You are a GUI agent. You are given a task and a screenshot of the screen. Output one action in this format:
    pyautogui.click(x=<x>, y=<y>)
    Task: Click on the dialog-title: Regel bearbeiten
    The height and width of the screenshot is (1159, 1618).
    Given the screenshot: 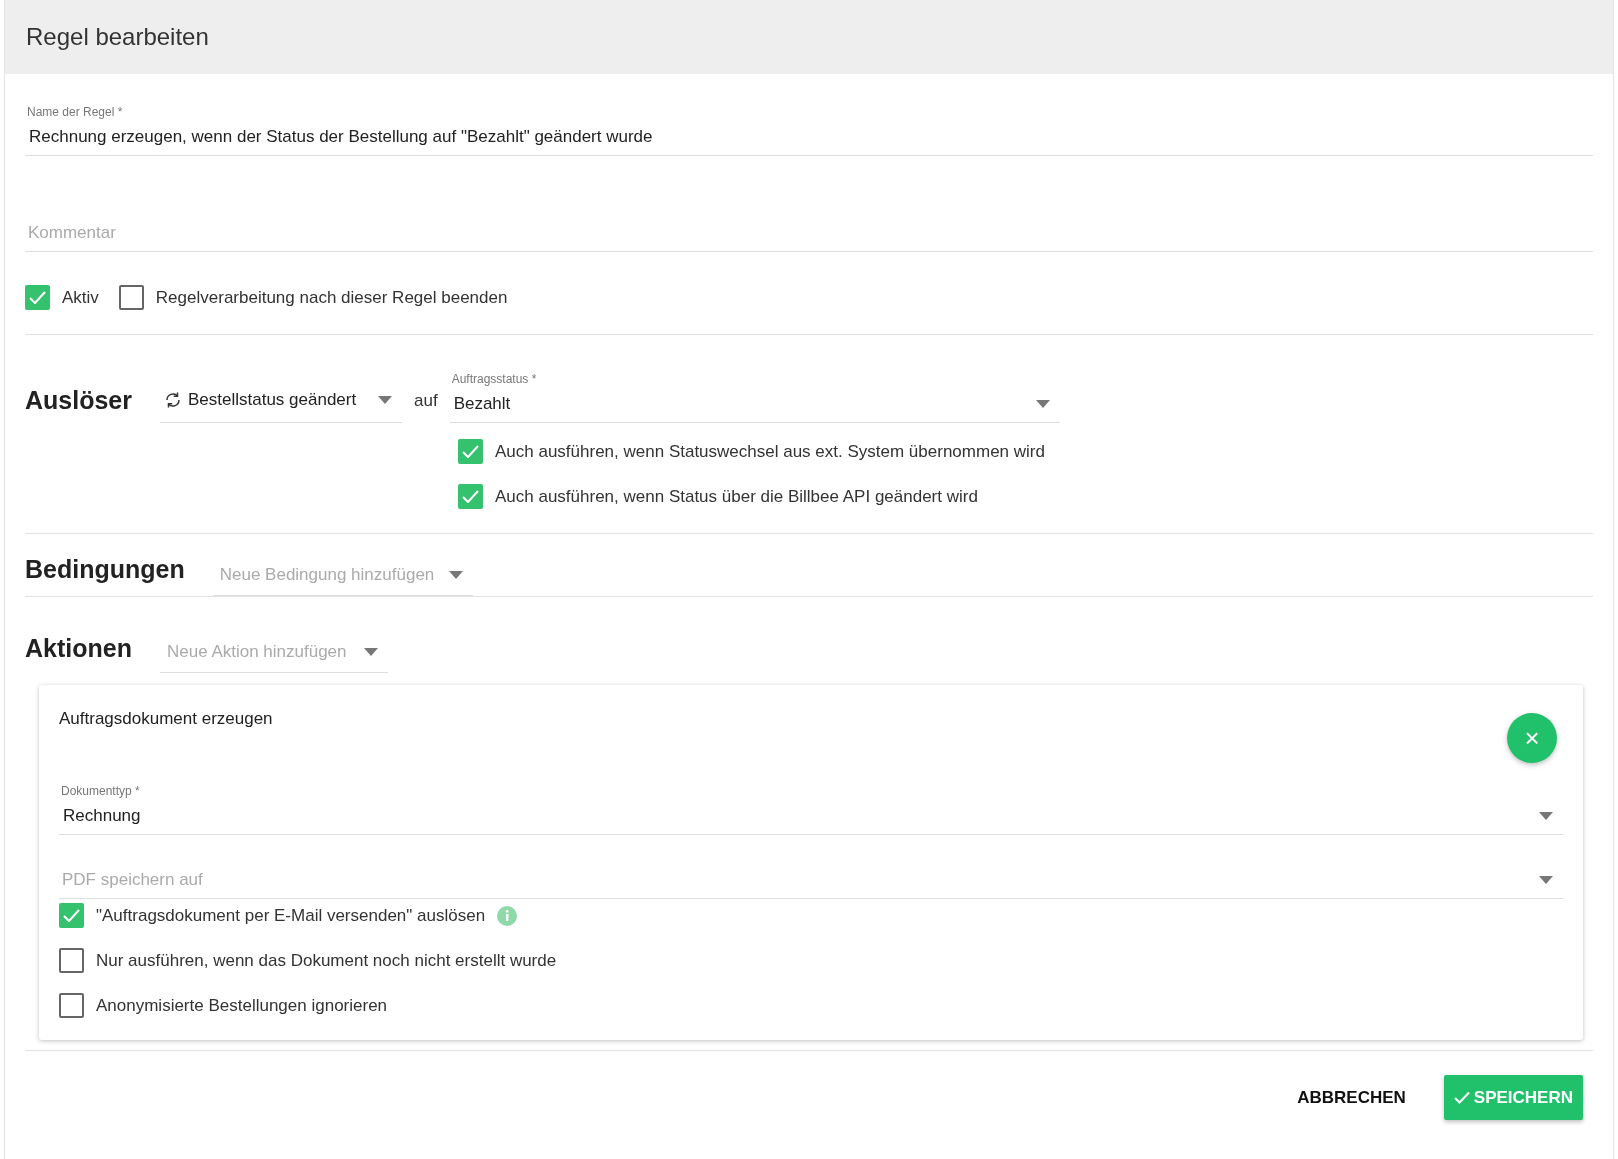 What is the action you would take?
    pyautogui.click(x=809, y=37)
    